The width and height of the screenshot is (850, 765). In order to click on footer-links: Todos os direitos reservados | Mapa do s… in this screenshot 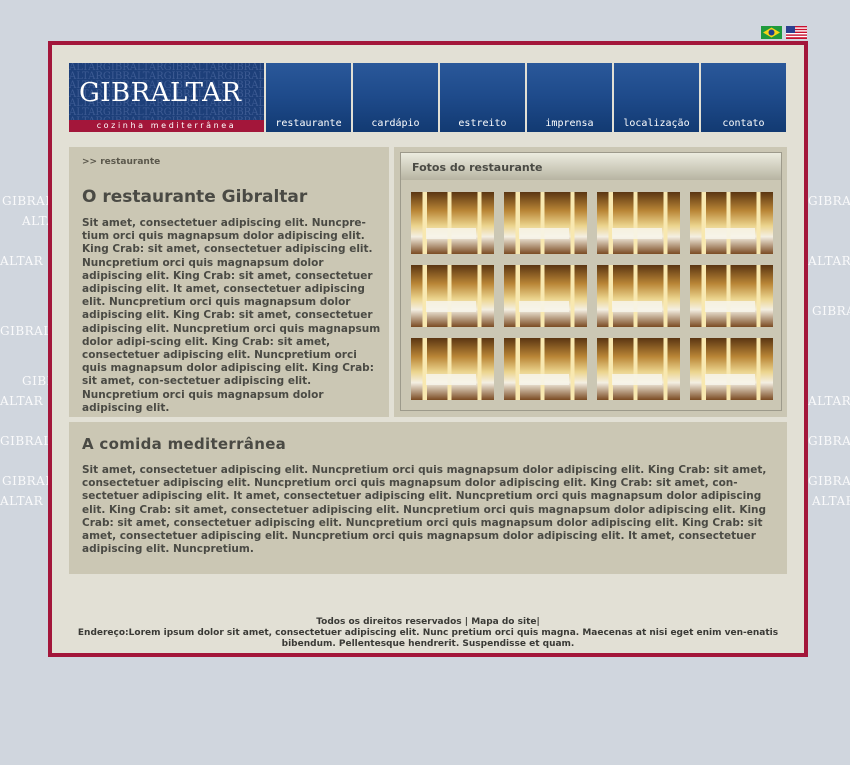, I will do `click(428, 622)`.